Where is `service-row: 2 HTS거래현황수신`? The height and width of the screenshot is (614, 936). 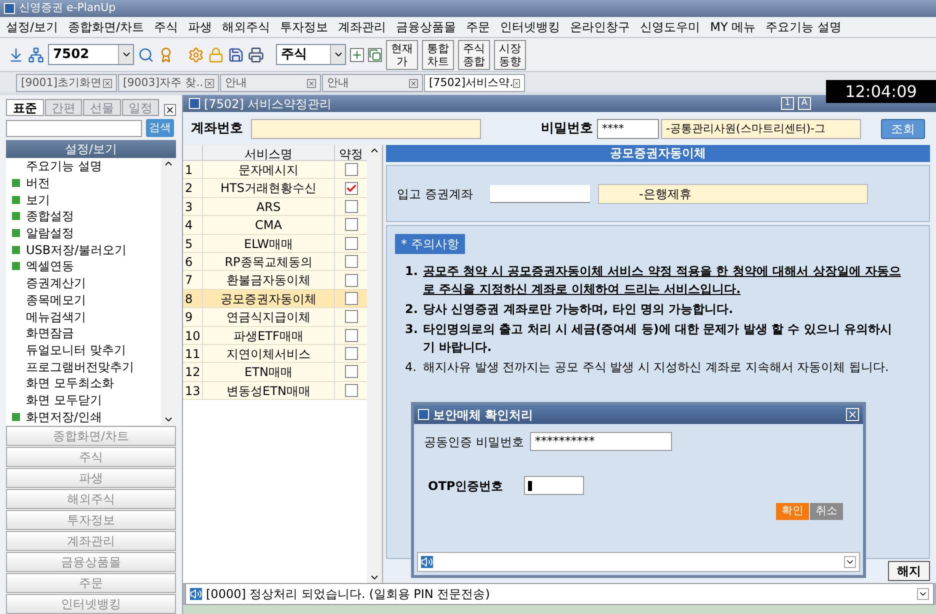
service-row: 2 HTS거래현황수신 is located at coordinates (275, 188).